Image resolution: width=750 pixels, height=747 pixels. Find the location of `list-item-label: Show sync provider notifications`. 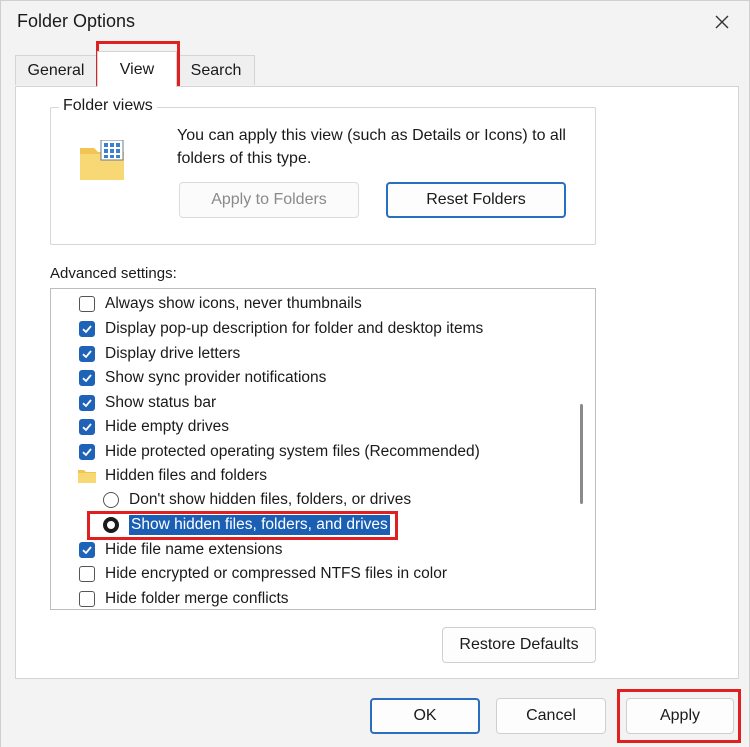

list-item-label: Show sync provider notifications is located at coordinates (216, 377).